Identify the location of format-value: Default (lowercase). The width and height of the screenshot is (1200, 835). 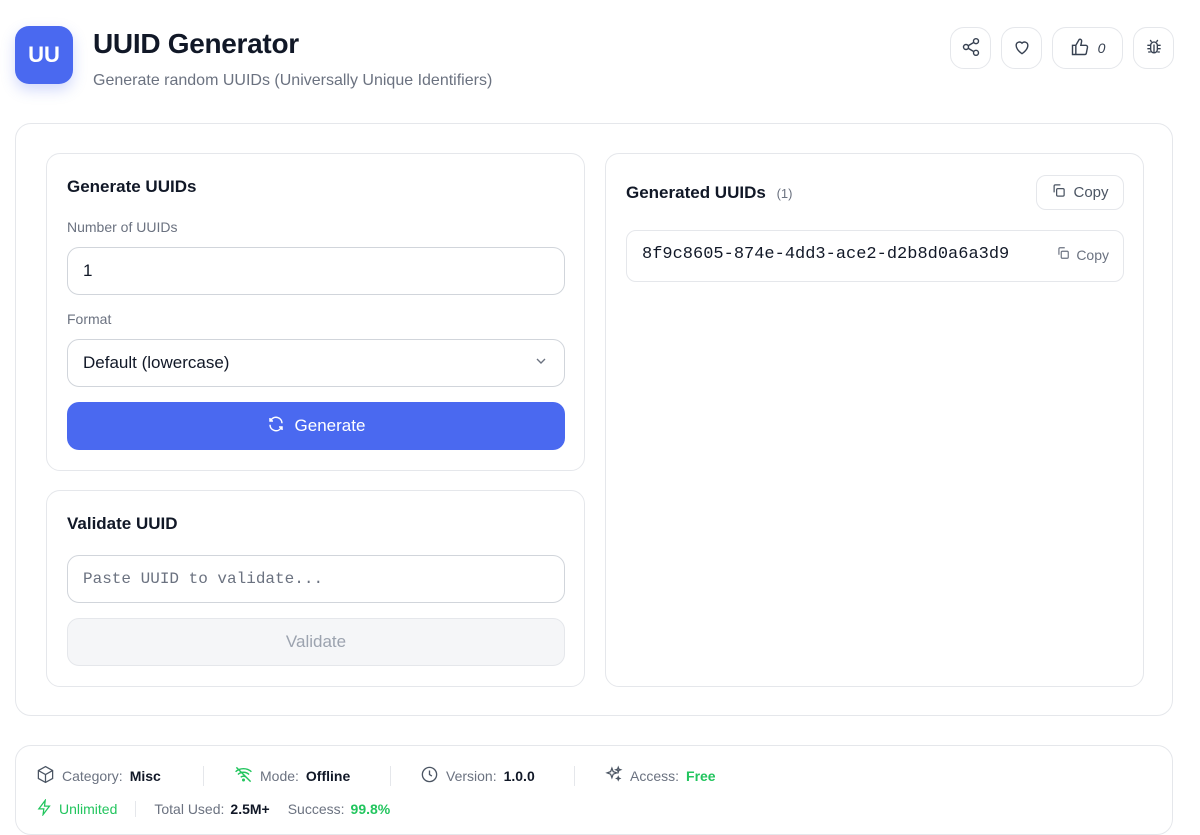
(156, 362).